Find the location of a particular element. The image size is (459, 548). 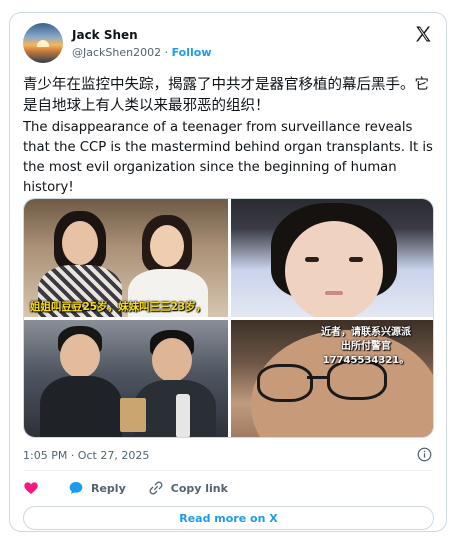

media-photo-girl-closeup is located at coordinates (332, 258).